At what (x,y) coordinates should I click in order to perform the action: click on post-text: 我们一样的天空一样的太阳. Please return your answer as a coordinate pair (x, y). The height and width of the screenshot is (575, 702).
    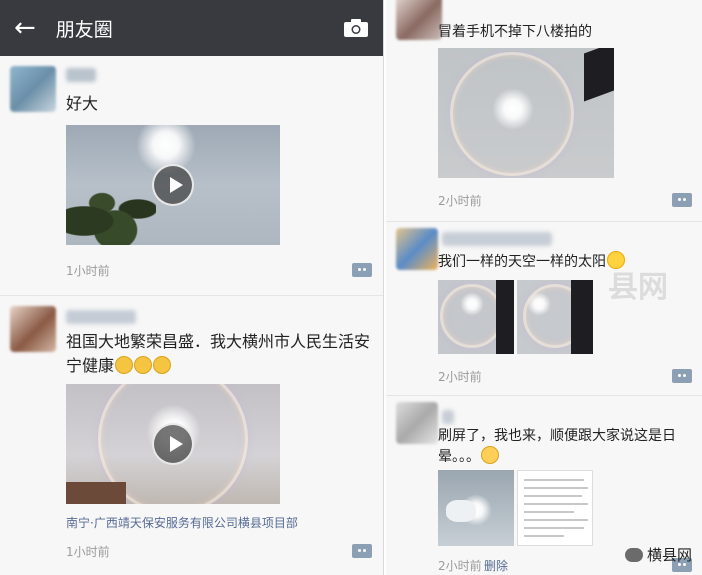
    Looking at the image, I should click on (531, 262).